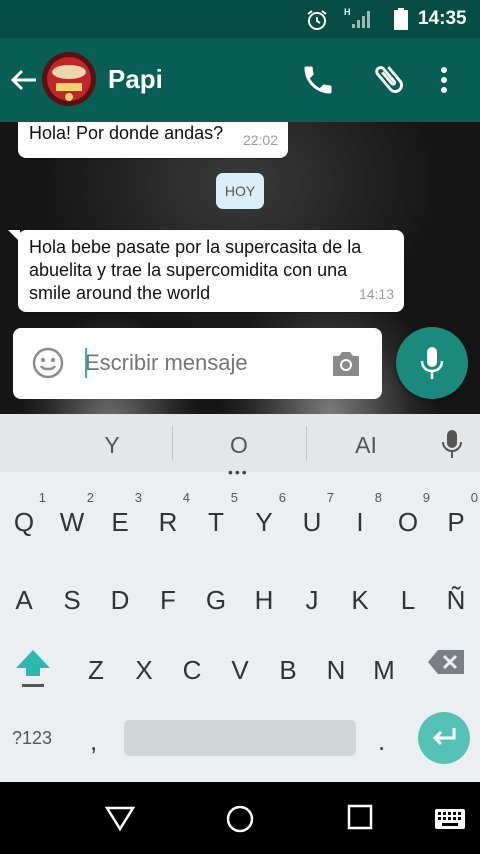  Describe the element at coordinates (401, 19) in the screenshot. I see `battery-icon` at that location.